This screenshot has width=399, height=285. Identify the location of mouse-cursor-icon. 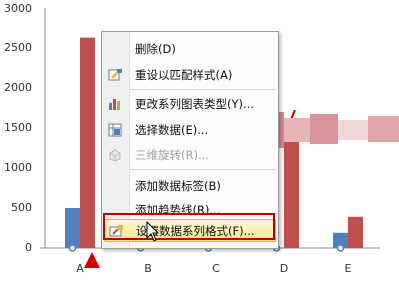
(153, 231).